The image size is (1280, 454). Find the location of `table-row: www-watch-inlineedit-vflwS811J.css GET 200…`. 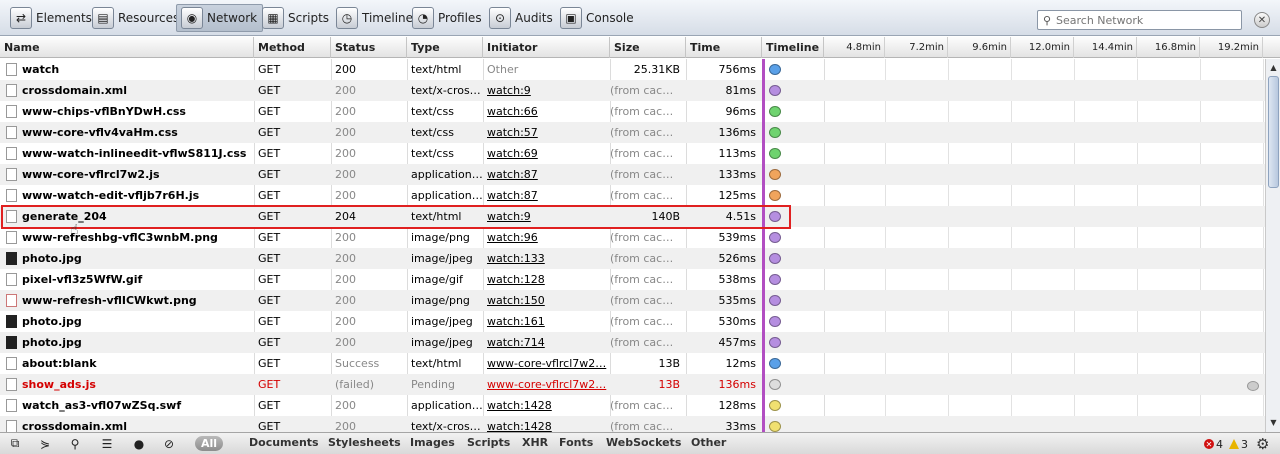

table-row: www-watch-inlineedit-vflwS811J.css GET 200… is located at coordinates (632, 153).